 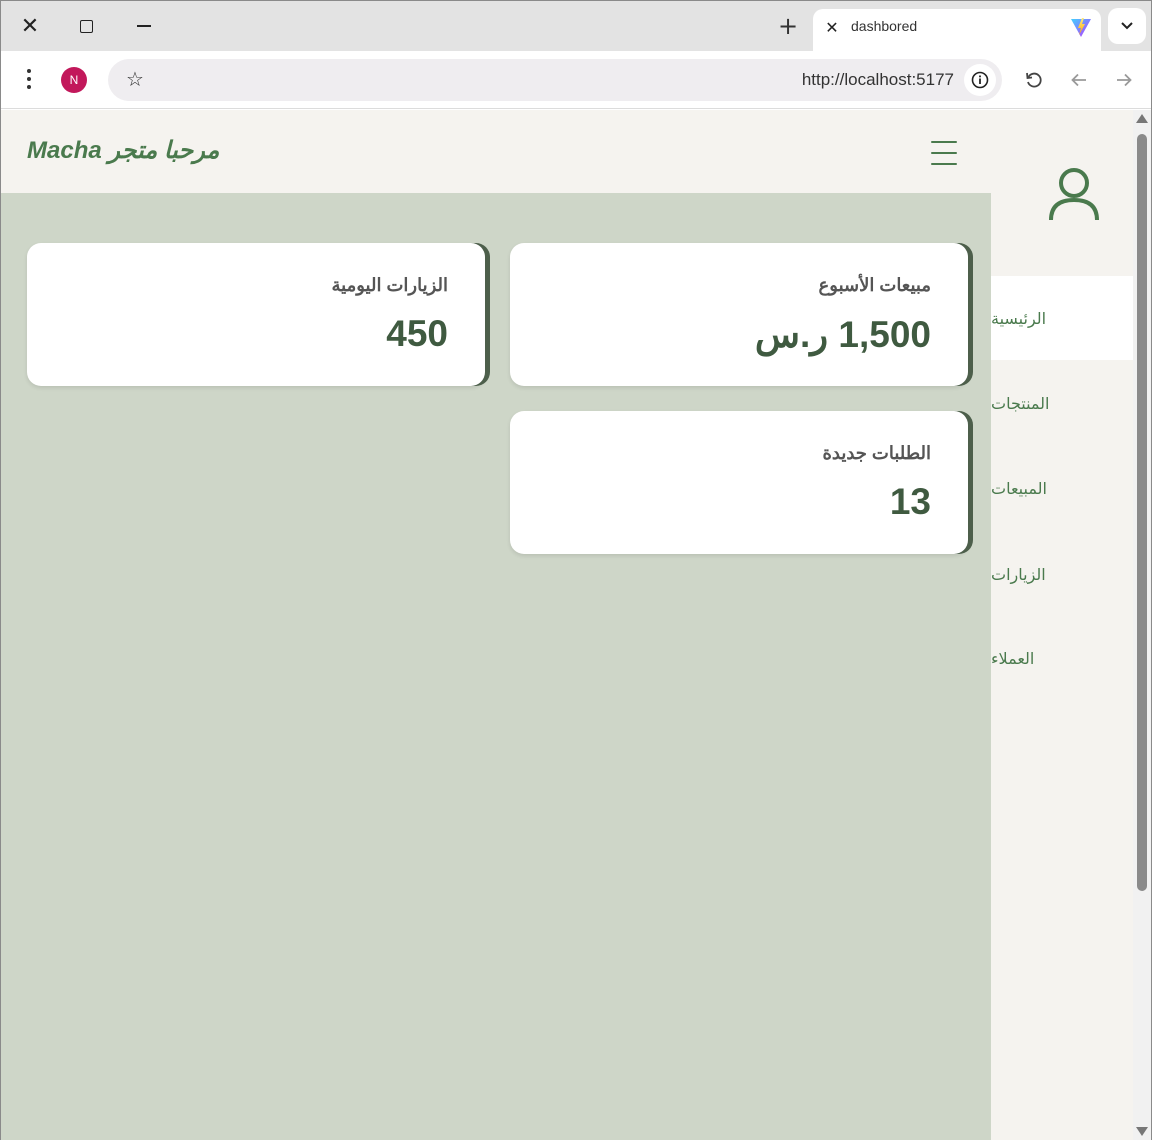 I want to click on window-minimize-button, so click(x=144, y=26).